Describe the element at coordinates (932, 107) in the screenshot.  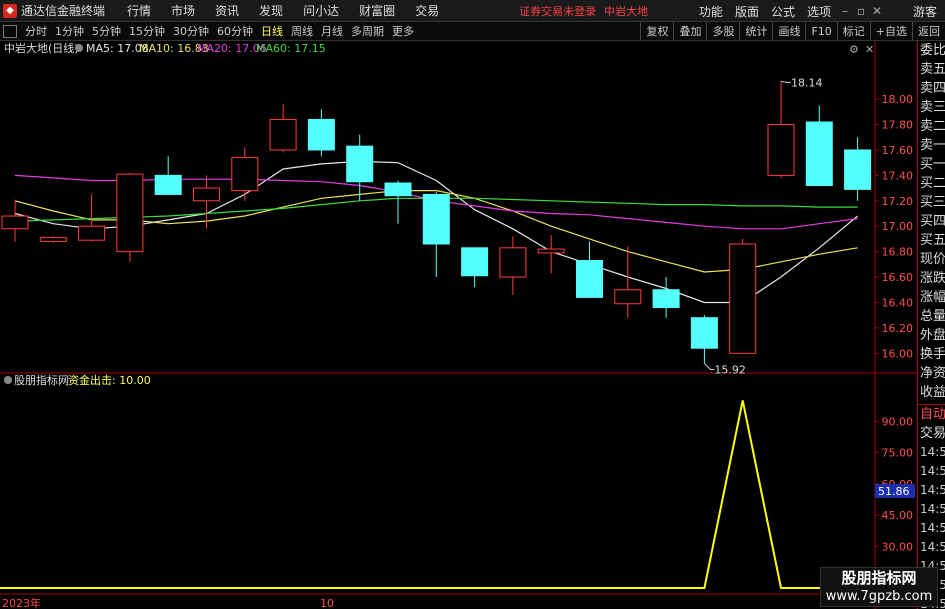
I see `quote-item-label: 卖三` at that location.